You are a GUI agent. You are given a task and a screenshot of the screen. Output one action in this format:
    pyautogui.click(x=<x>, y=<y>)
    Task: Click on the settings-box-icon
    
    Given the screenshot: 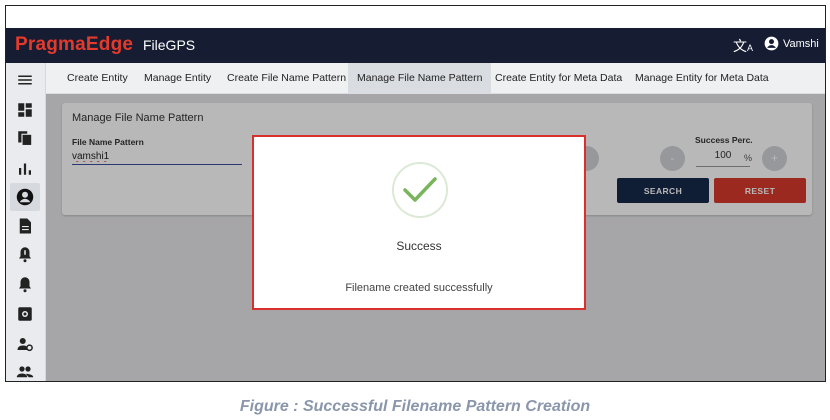 What is the action you would take?
    pyautogui.click(x=25, y=314)
    